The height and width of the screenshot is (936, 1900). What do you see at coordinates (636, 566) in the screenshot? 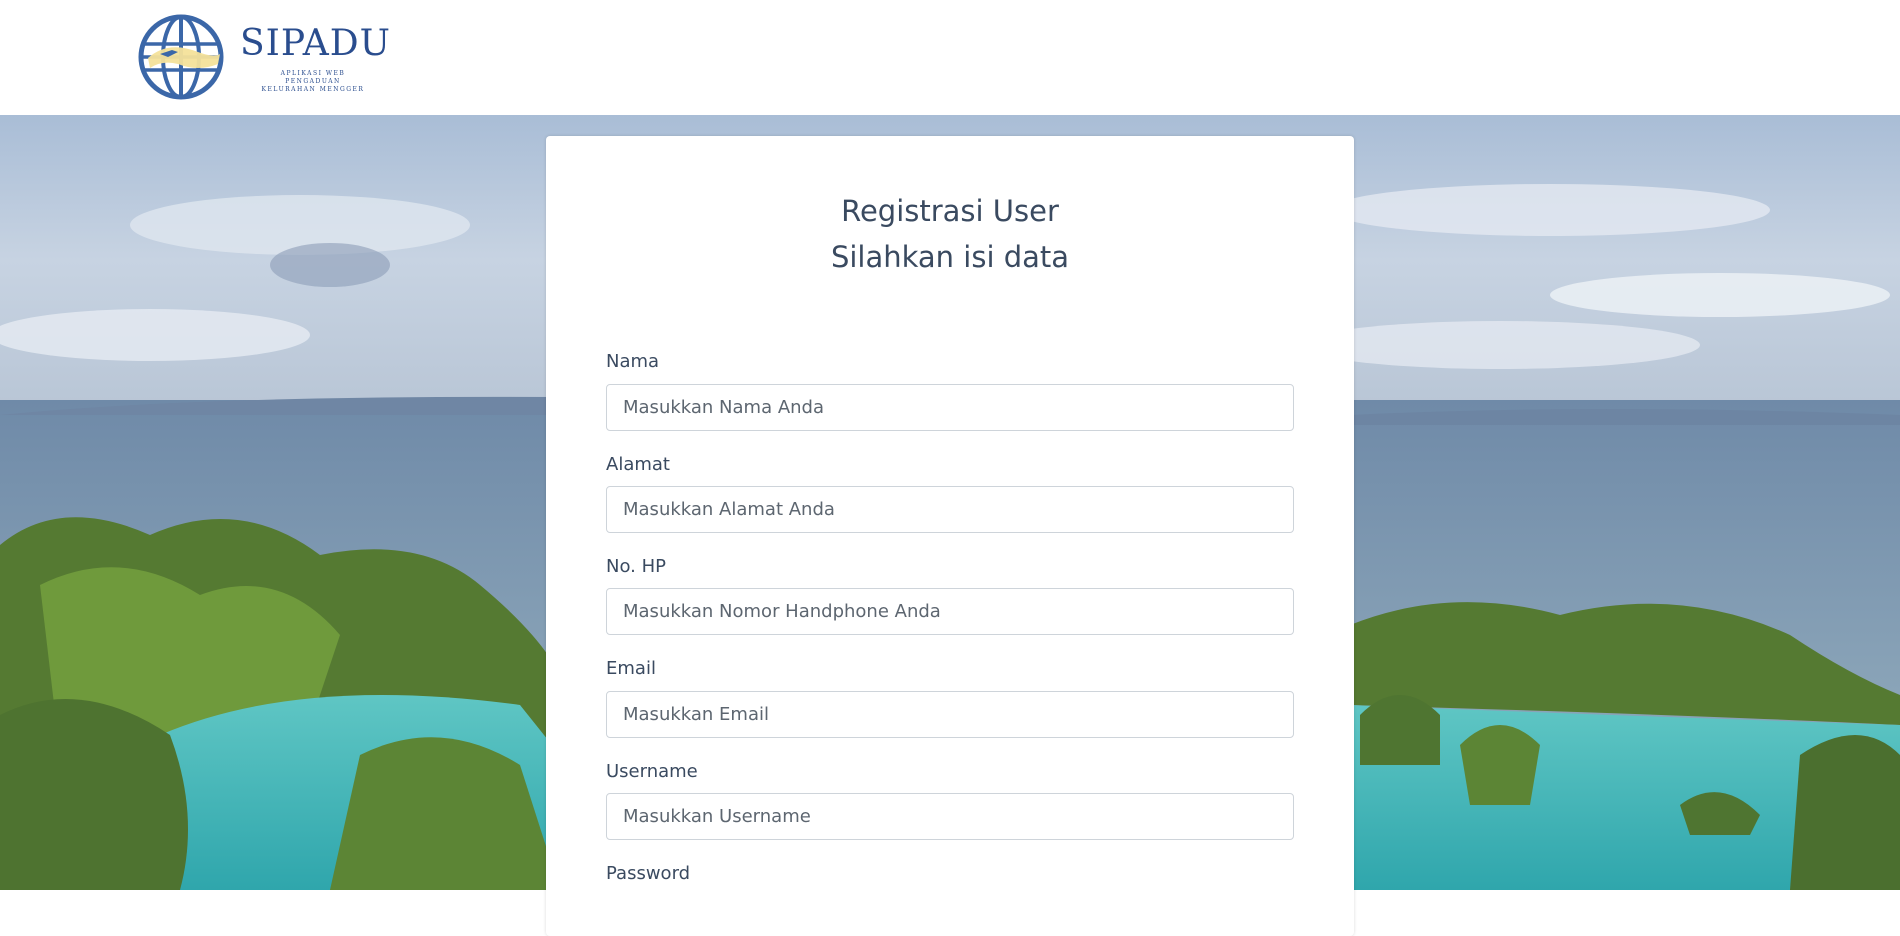
I see `phone-label: No. HP` at bounding box center [636, 566].